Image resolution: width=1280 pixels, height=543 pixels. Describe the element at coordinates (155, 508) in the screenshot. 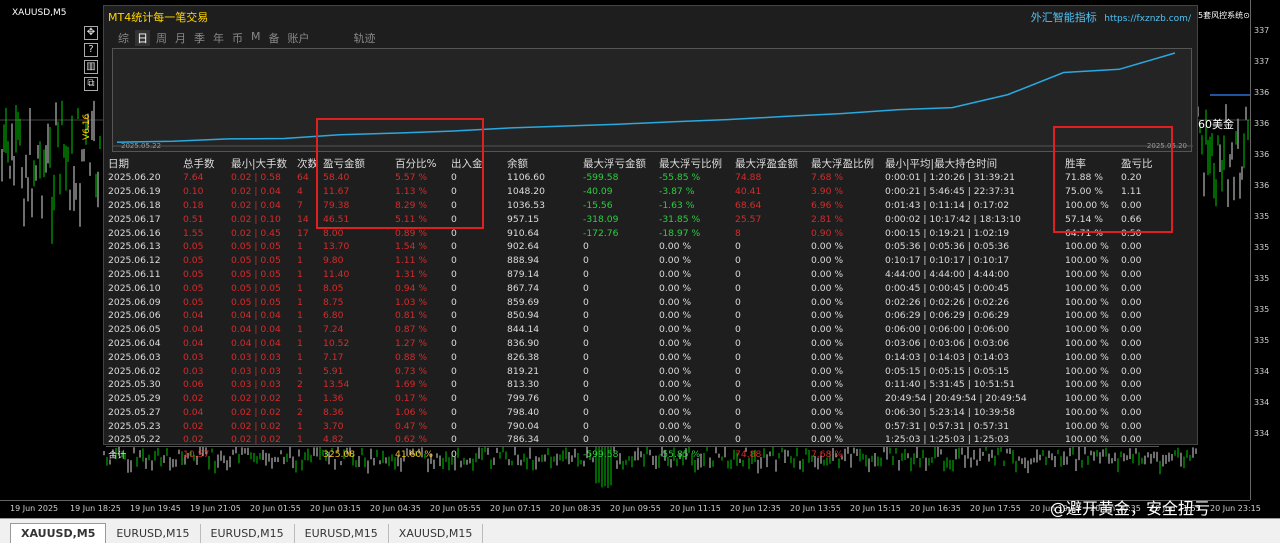

I see `time-tick: 19 Jun 19:45` at that location.